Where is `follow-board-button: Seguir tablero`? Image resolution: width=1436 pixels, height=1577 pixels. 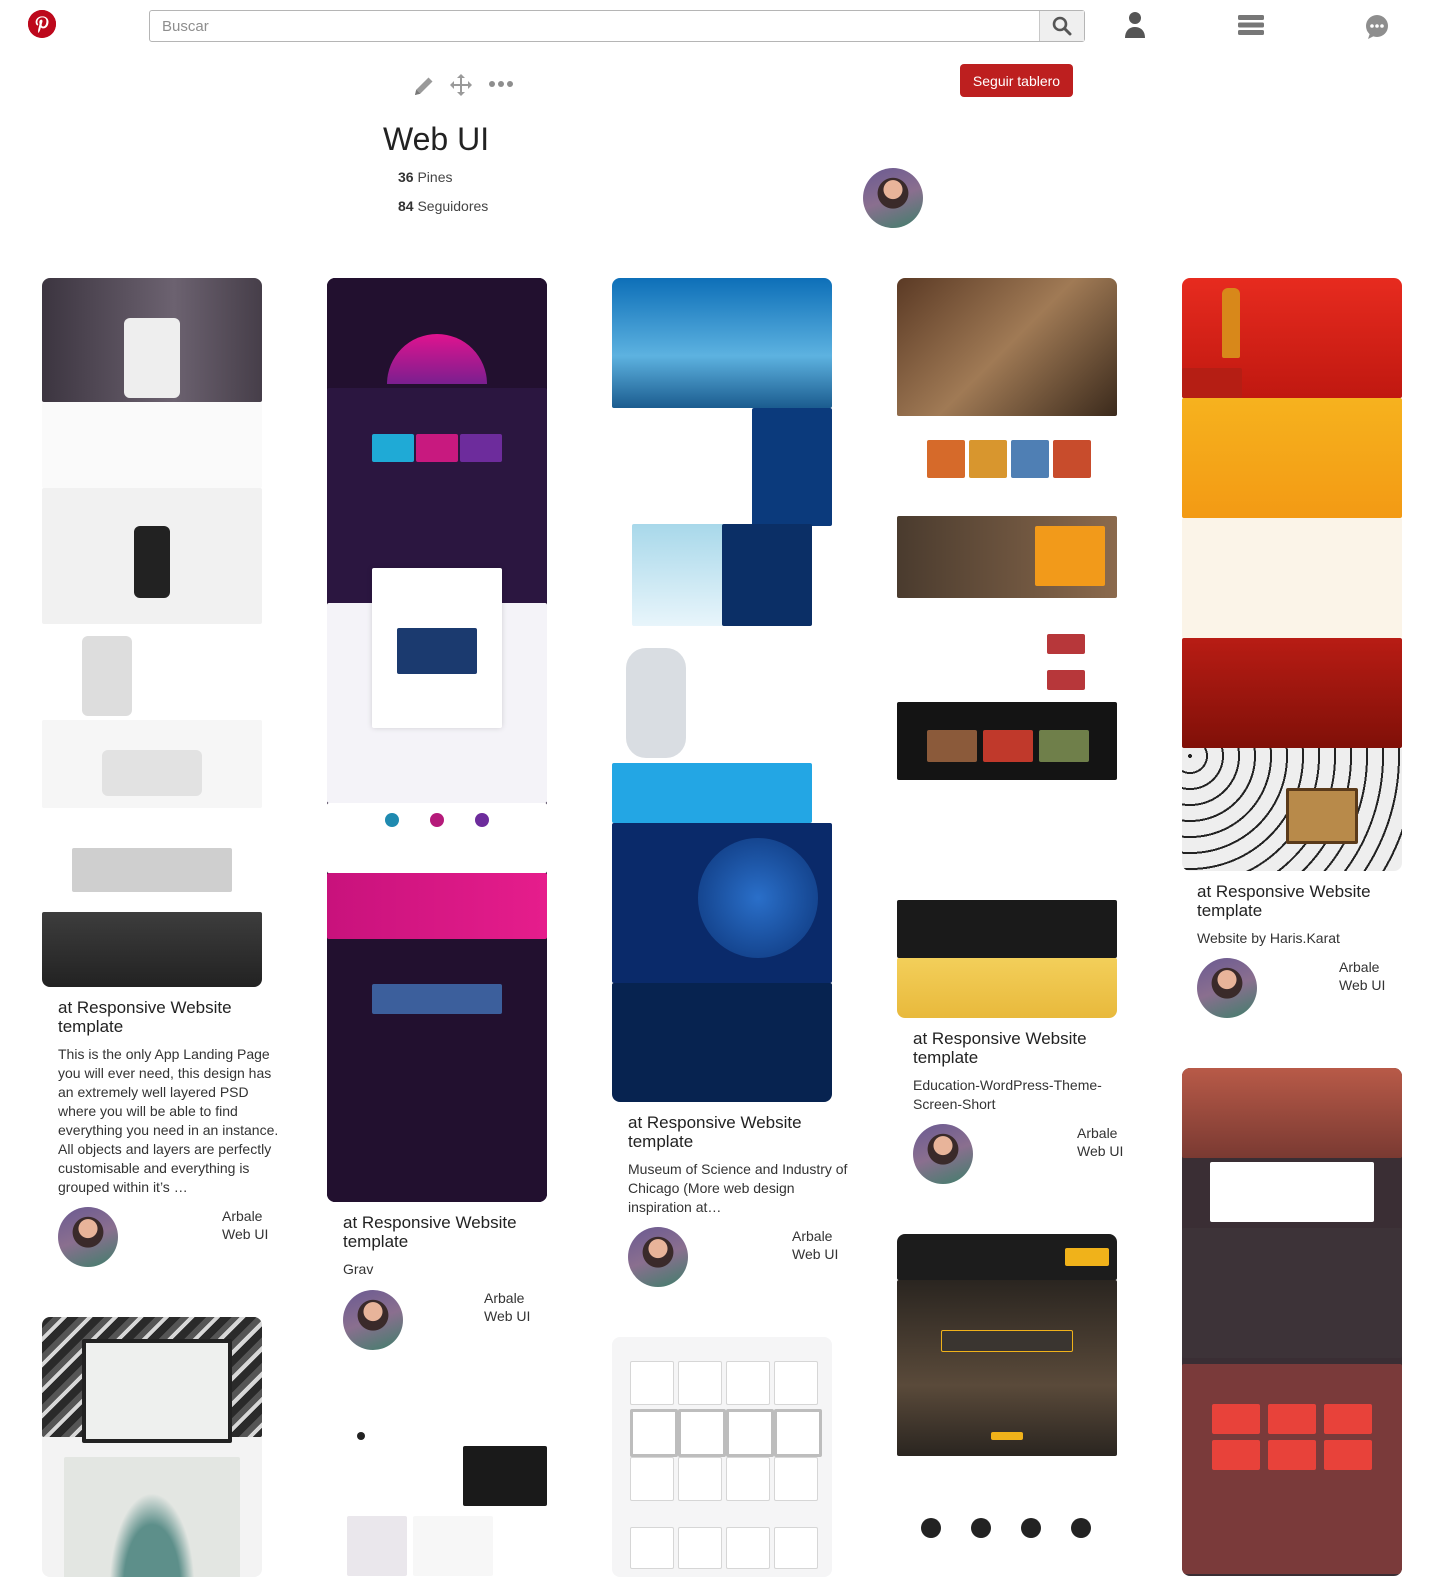
follow-board-button: Seguir tablero is located at coordinates (1016, 80).